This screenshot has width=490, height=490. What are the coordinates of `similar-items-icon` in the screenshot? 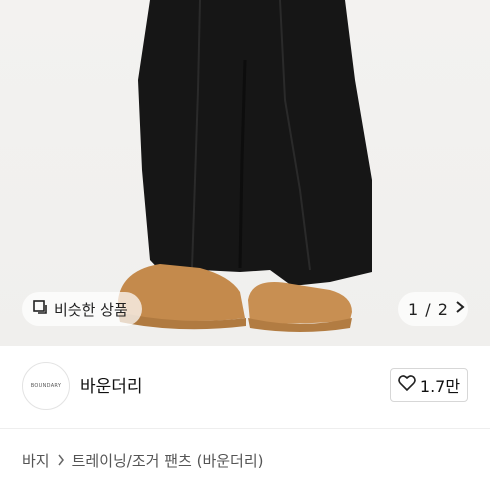 It's located at (40, 309).